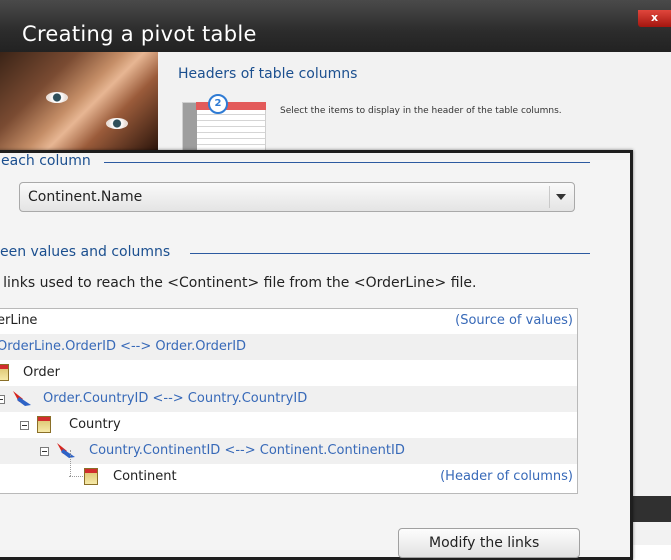 Image resolution: width=671 pixels, height=560 pixels. I want to click on combo-value: Continent.Name, so click(85, 197).